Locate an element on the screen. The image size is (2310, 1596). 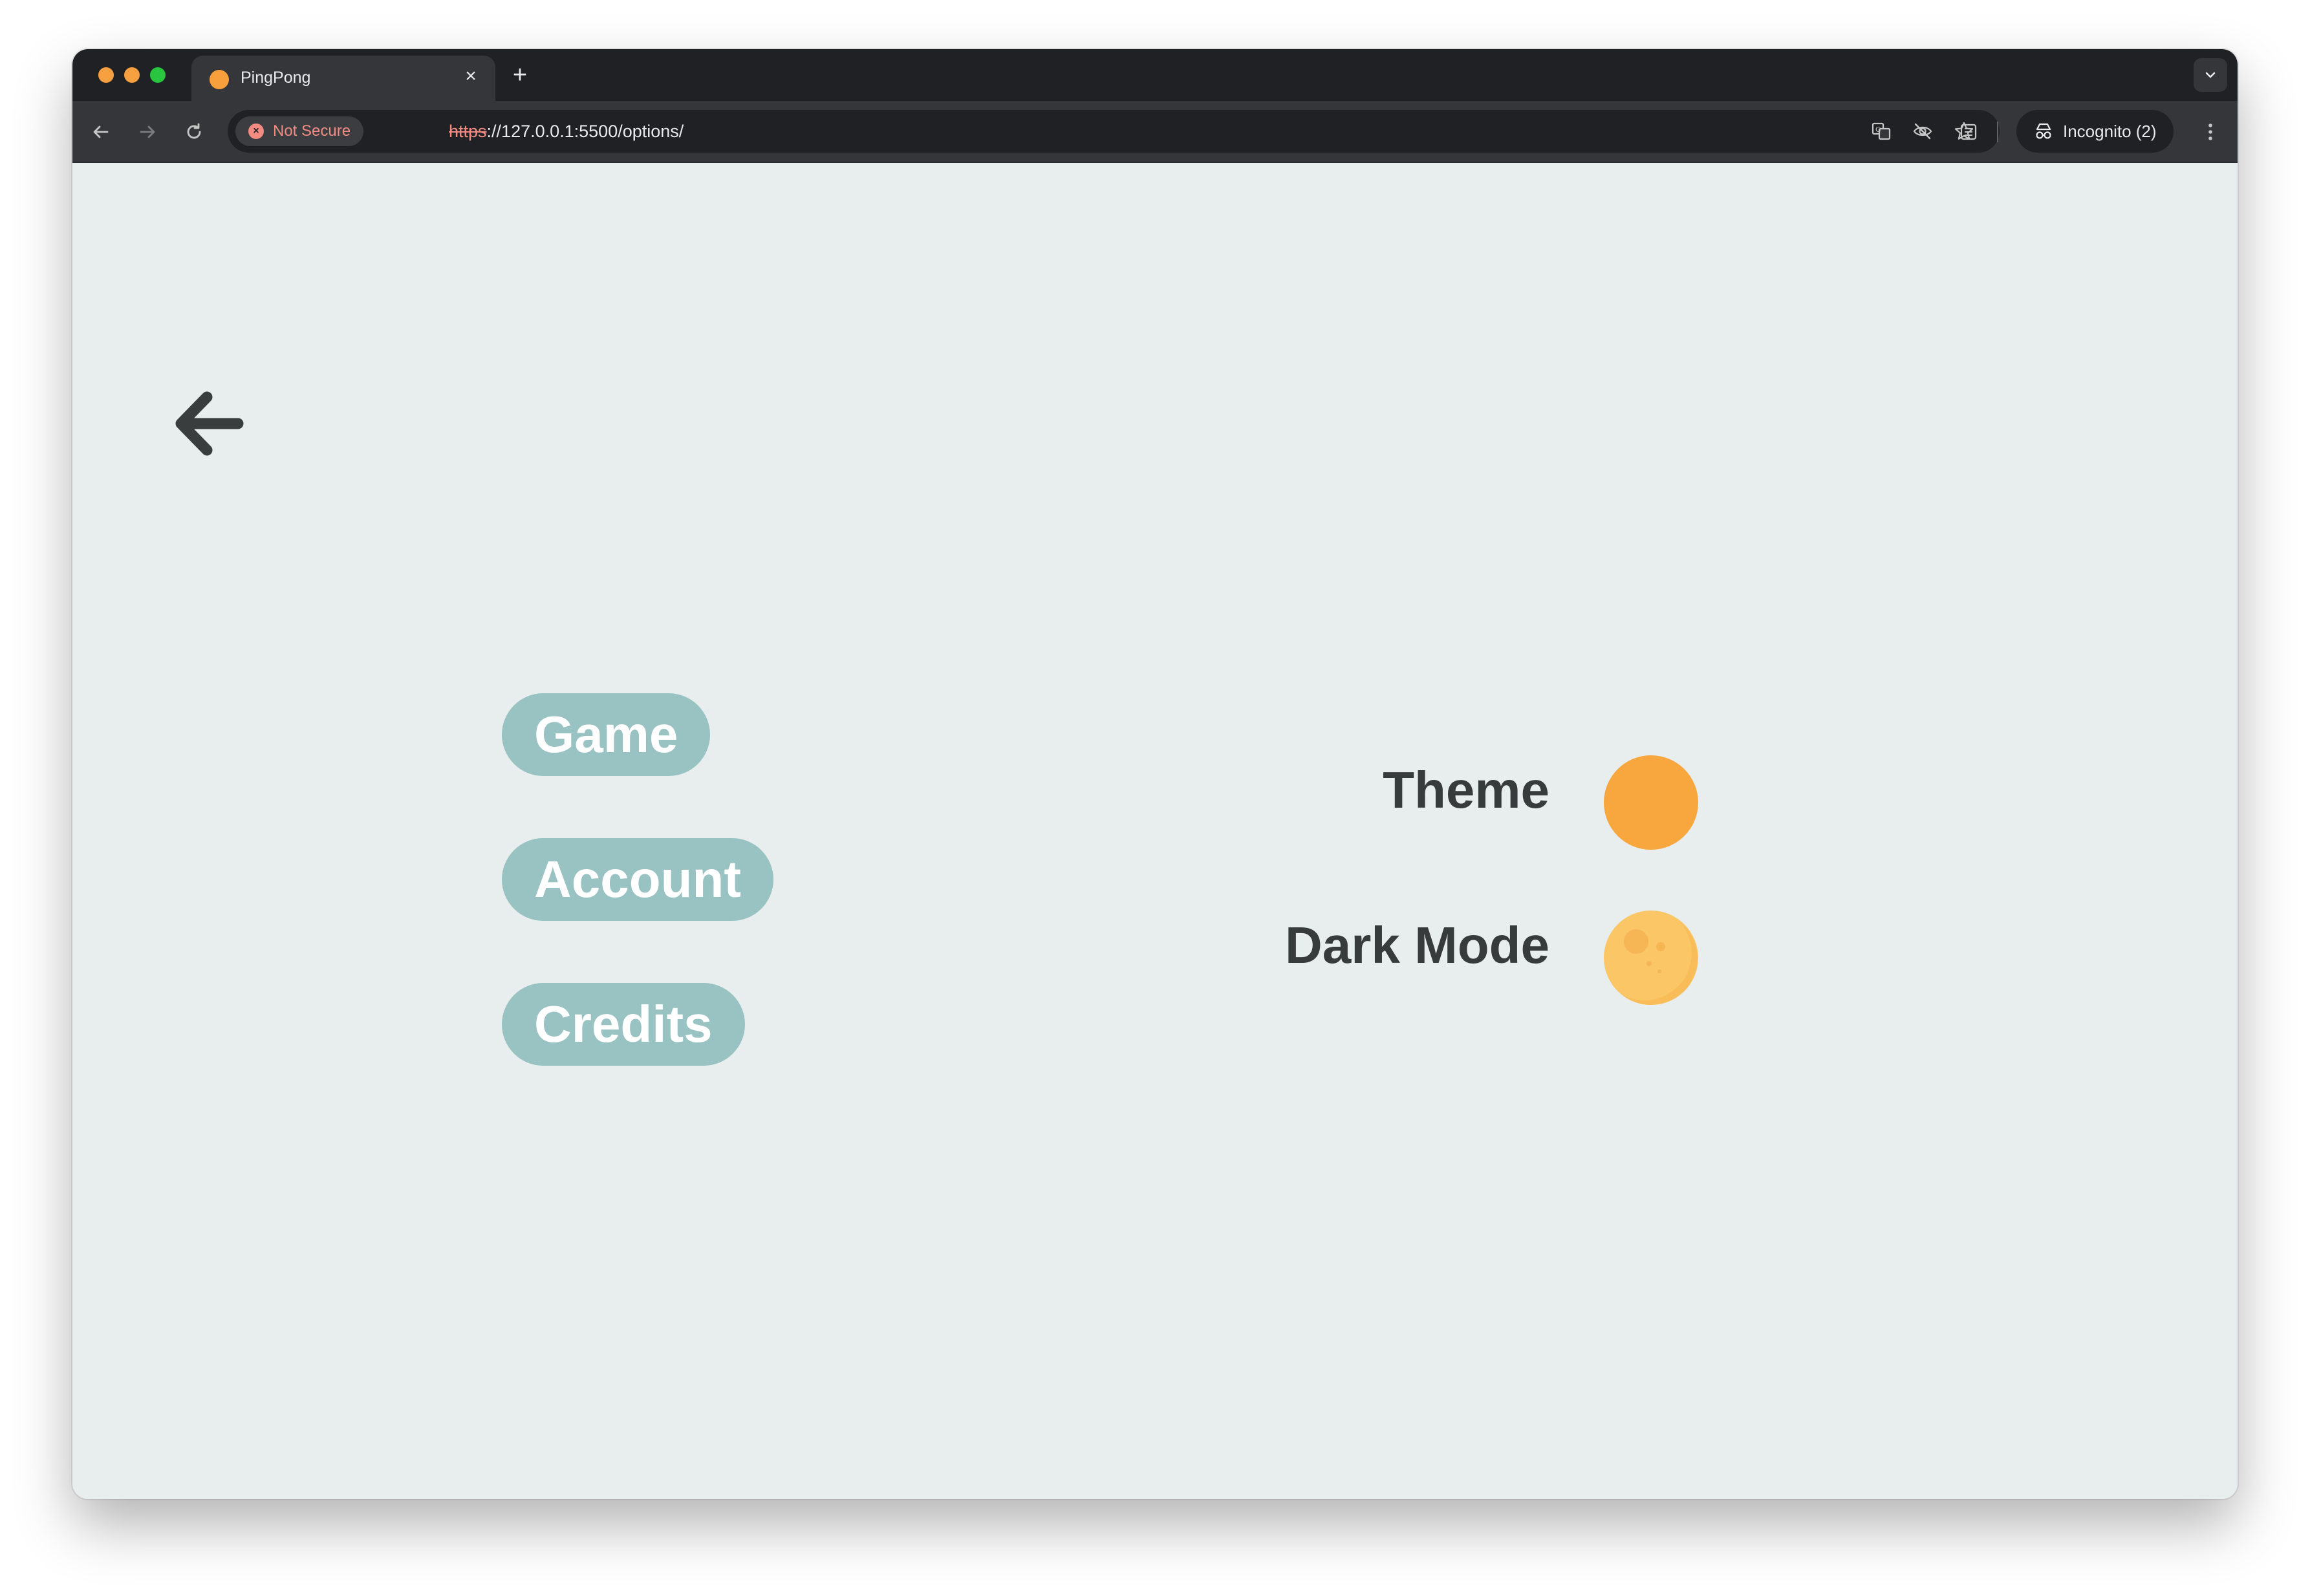
url-scheme: https is located at coordinates (468, 131).